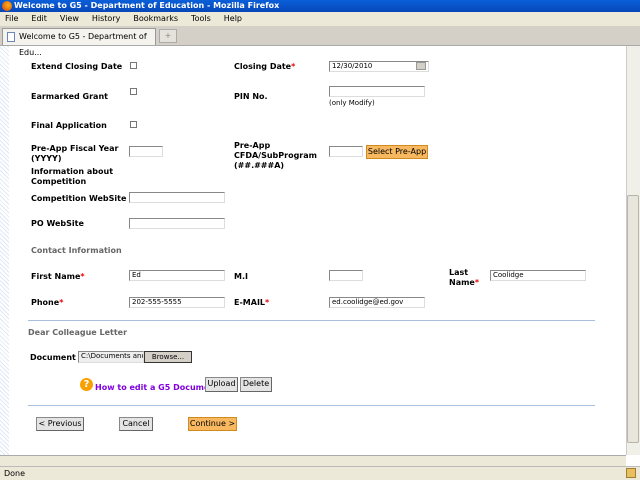 This screenshot has height=481, width=640. I want to click on competition-website-label: Competition WebSite, so click(79, 198).